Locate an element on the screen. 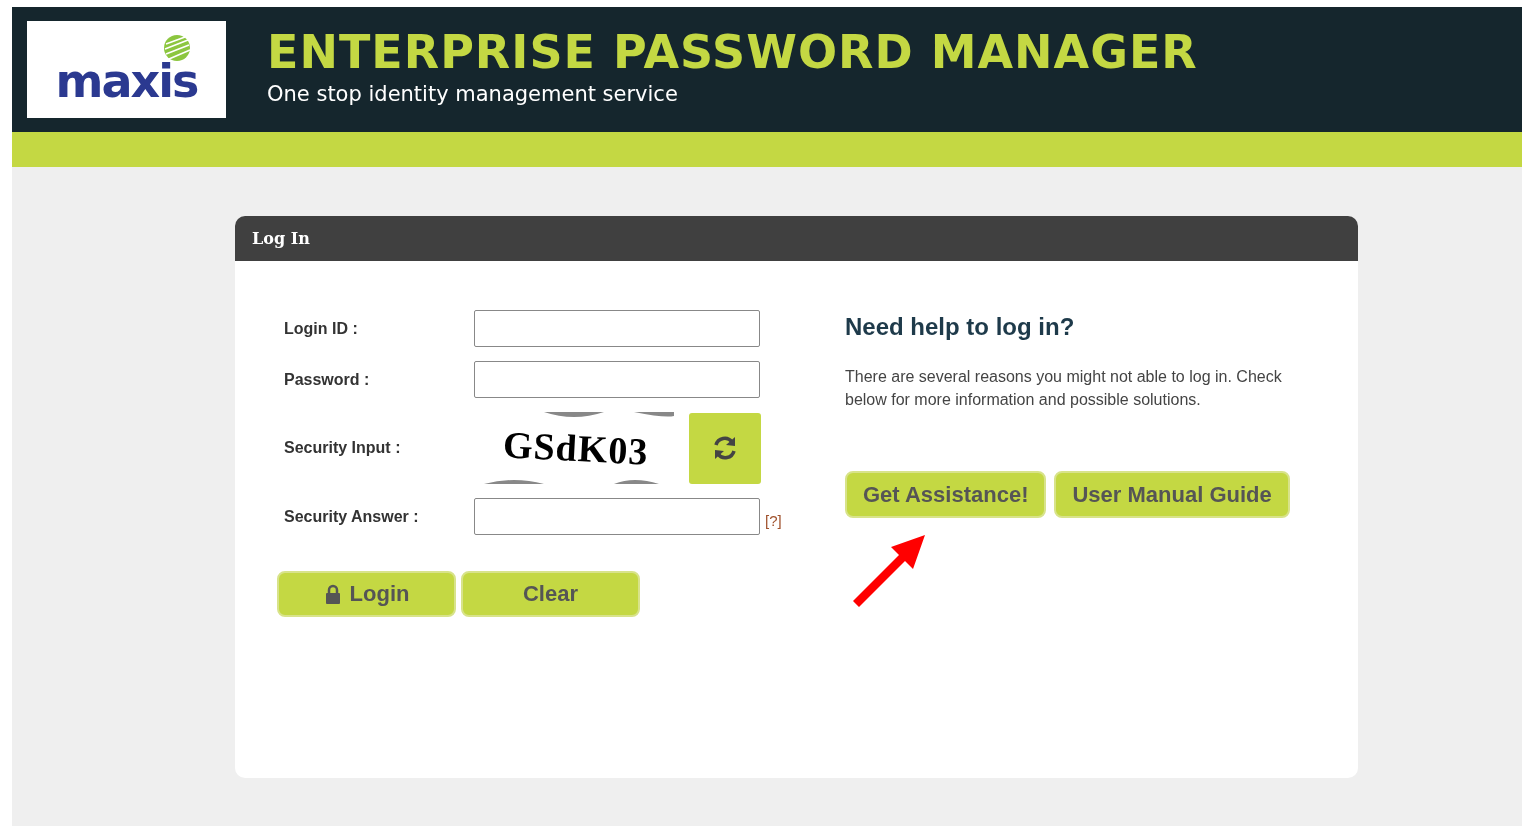  field-label: Security Input : is located at coordinates (342, 448).